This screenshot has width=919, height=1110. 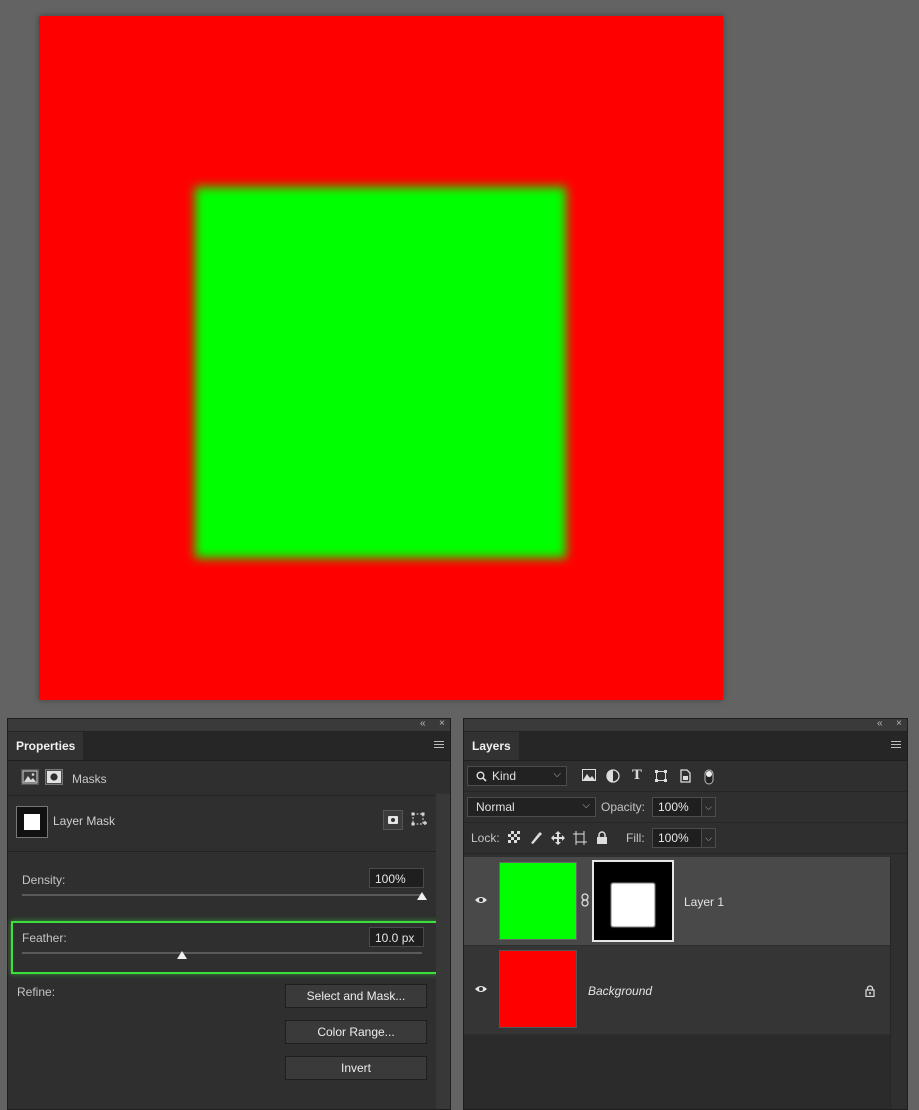 What do you see at coordinates (504, 776) in the screenshot?
I see `filter-kind-value: Kind` at bounding box center [504, 776].